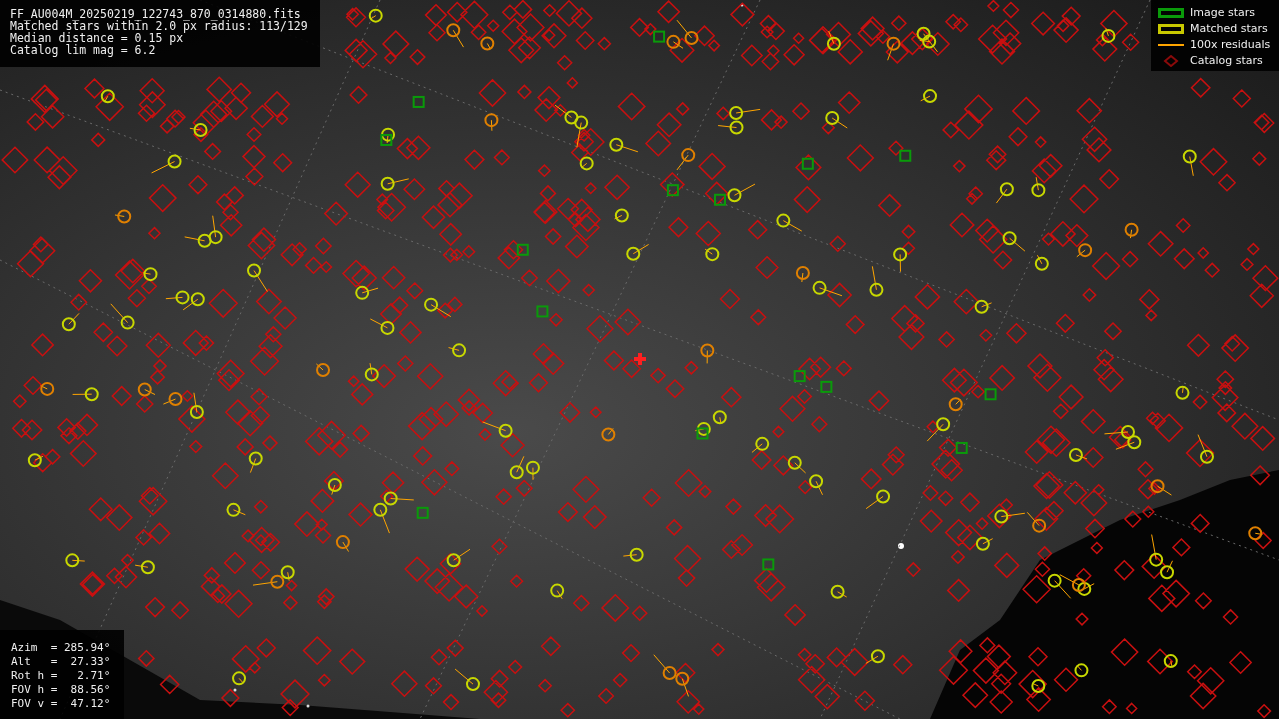  What do you see at coordinates (159, 26) in the screenshot?
I see `info-text: Matched stars within 2.0 px radius: 113/129` at bounding box center [159, 26].